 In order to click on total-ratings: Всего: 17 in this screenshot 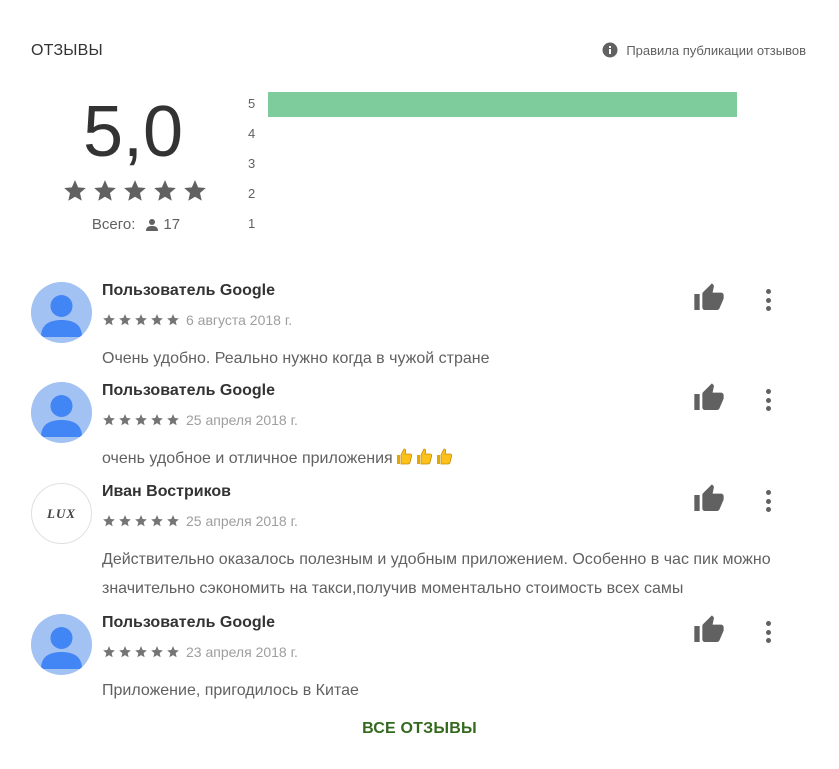, I will do `click(136, 224)`.